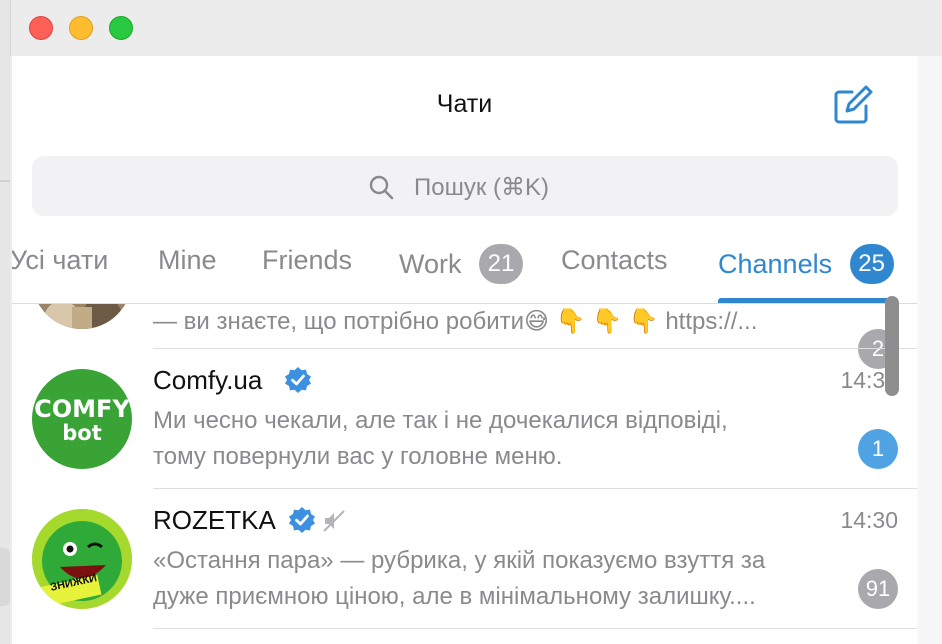 This screenshot has height=644, width=942. What do you see at coordinates (81, 28) in the screenshot?
I see `minimize-window-button` at bounding box center [81, 28].